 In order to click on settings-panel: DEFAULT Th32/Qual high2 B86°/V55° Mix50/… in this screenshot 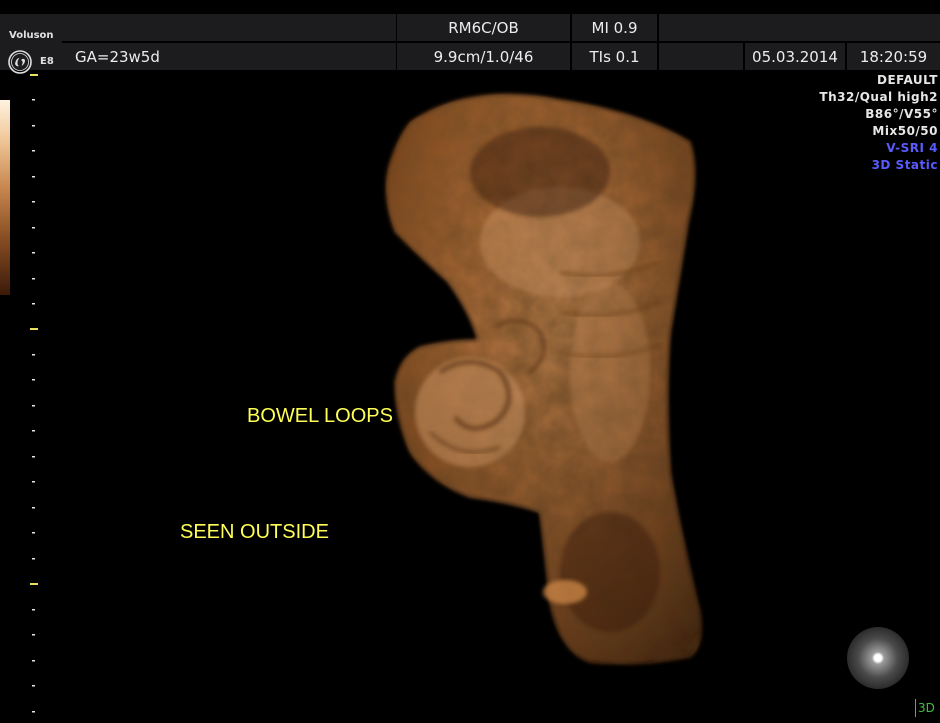, I will do `click(878, 123)`.